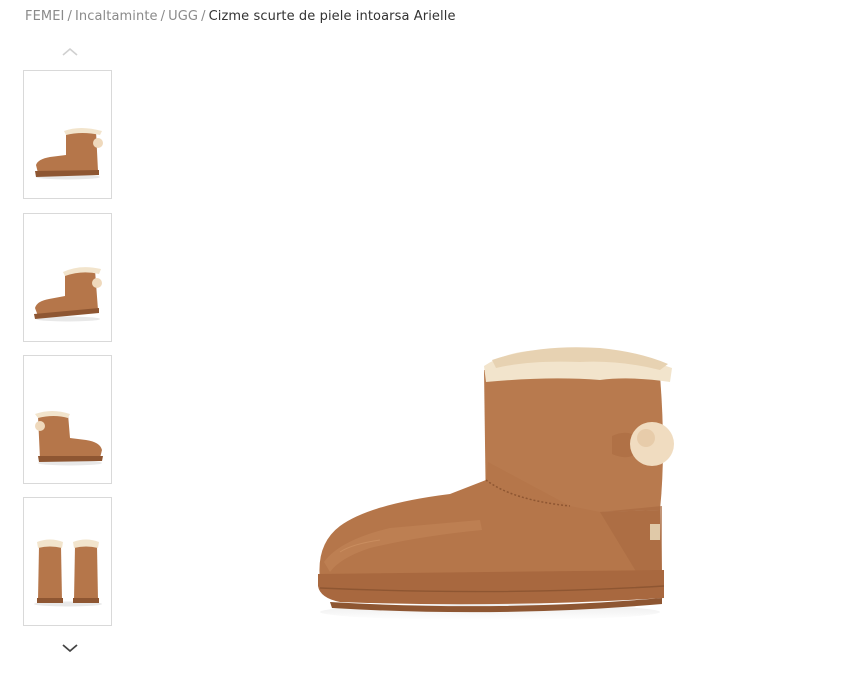  Describe the element at coordinates (44, 16) in the screenshot. I see `breadcrumb-item-femei: FEMEI` at that location.